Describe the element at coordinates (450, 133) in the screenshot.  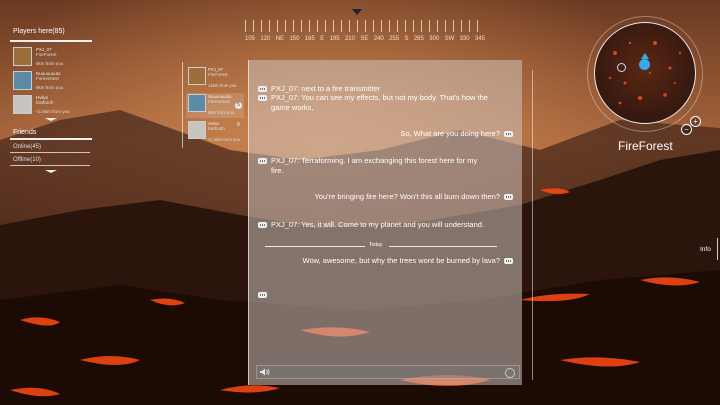
I see `chat-message: So, What are you doing here?` at that location.